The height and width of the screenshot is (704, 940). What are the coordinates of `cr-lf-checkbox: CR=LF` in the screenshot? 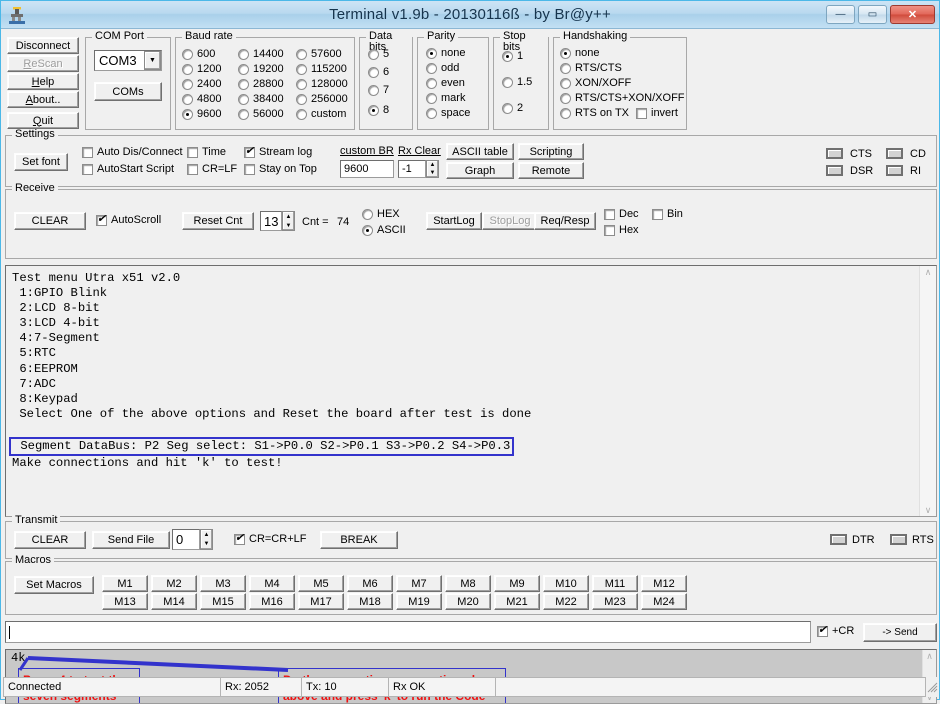 It's located at (212, 169).